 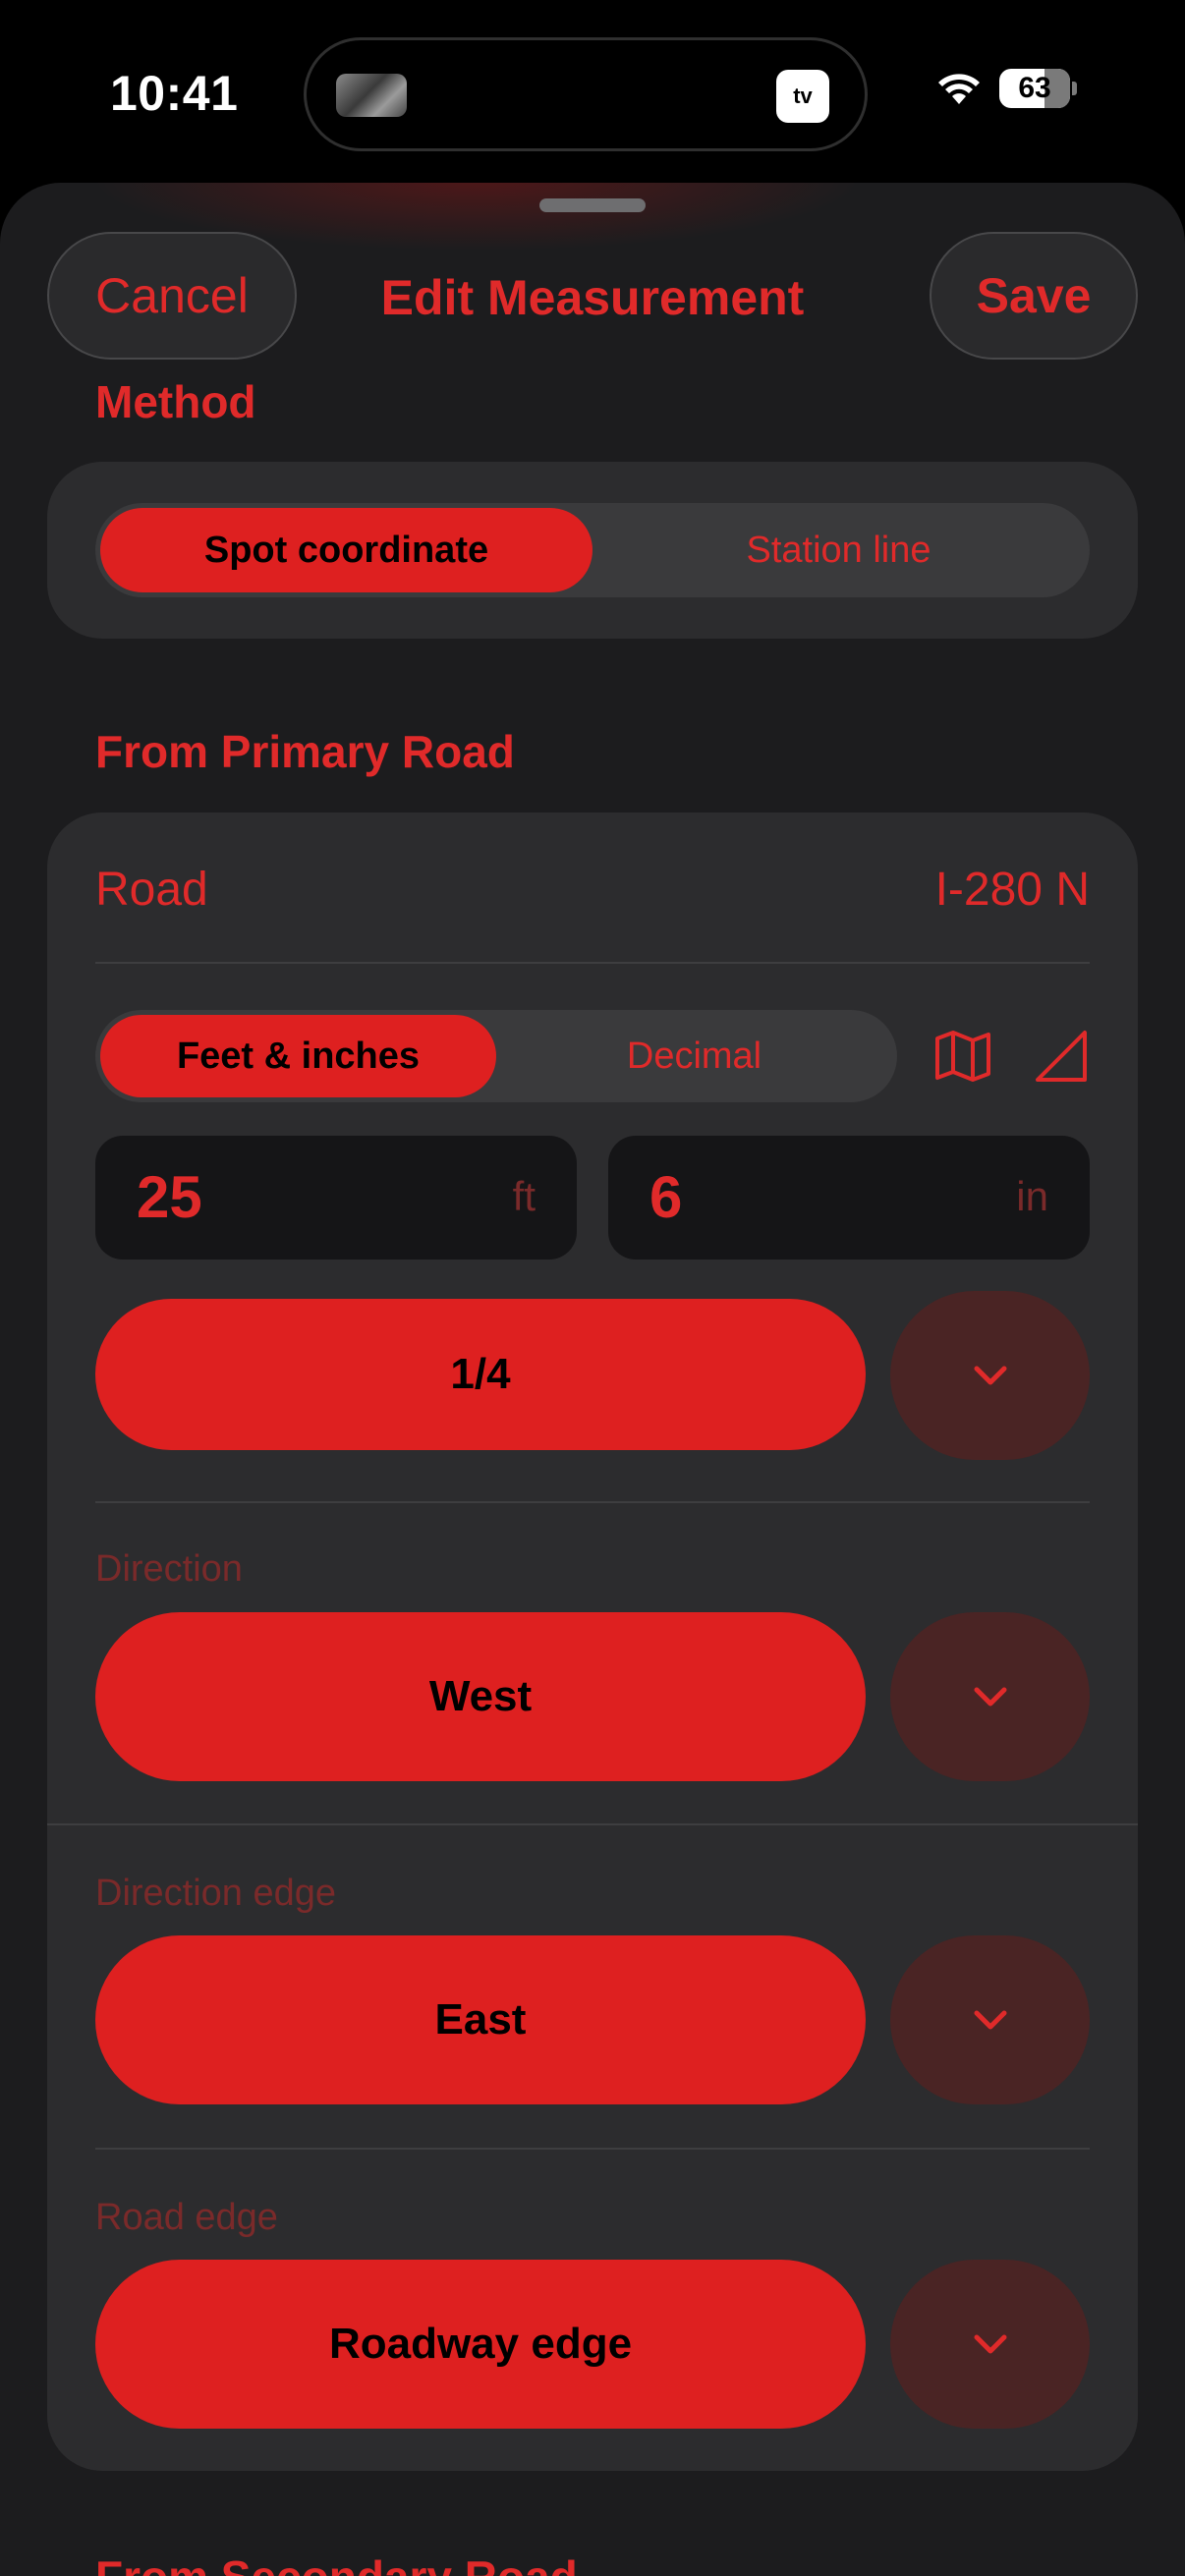 I want to click on direction-edge-dropdown-button, so click(x=990, y=2019).